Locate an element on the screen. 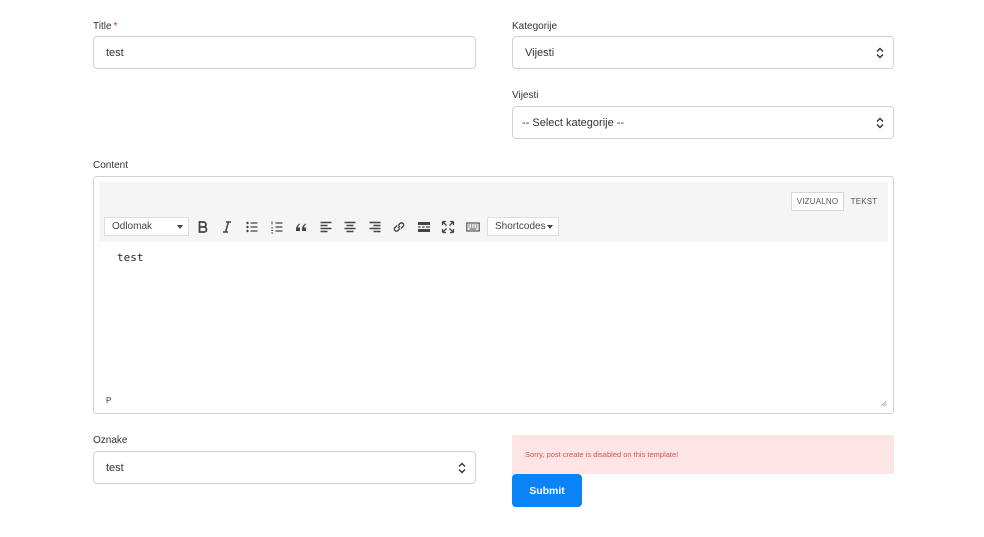  numbered-list-icon is located at coordinates (277, 227).